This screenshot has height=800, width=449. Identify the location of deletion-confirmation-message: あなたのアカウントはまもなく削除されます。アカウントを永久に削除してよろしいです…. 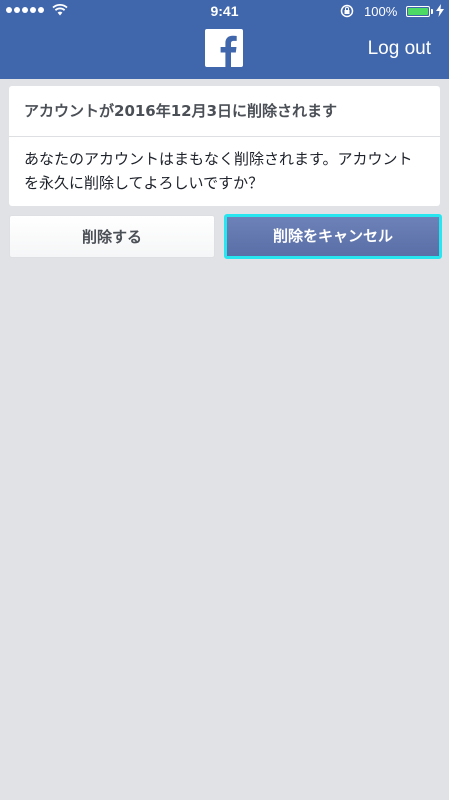
(218, 171).